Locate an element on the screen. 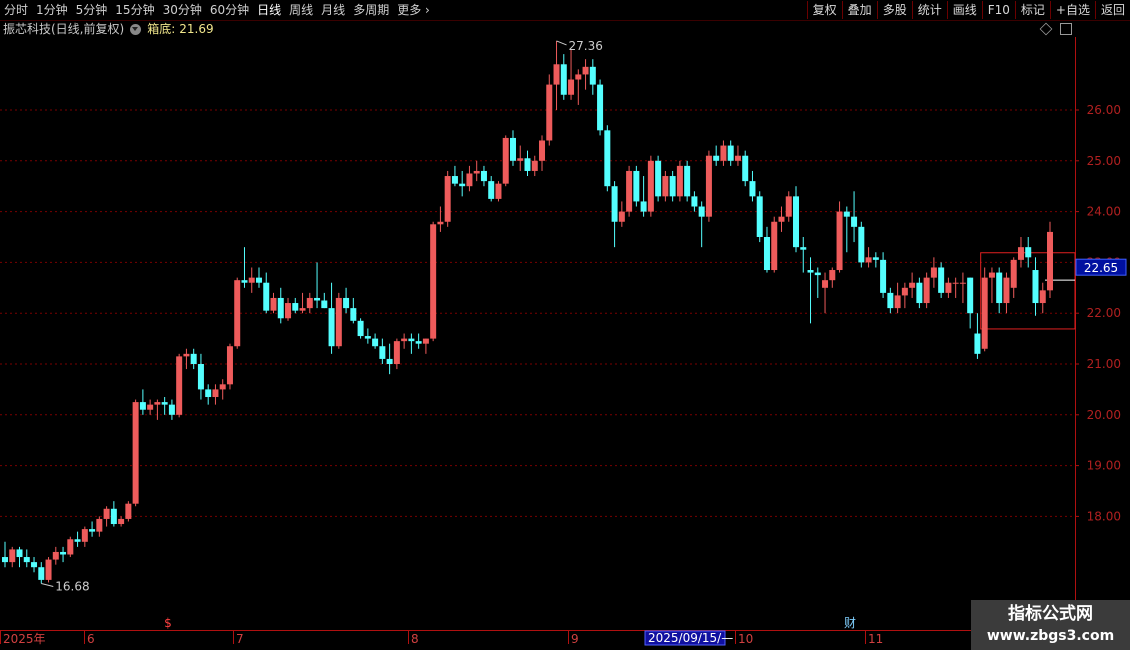 The width and height of the screenshot is (1130, 650). time-axis-label: 9 is located at coordinates (575, 639).